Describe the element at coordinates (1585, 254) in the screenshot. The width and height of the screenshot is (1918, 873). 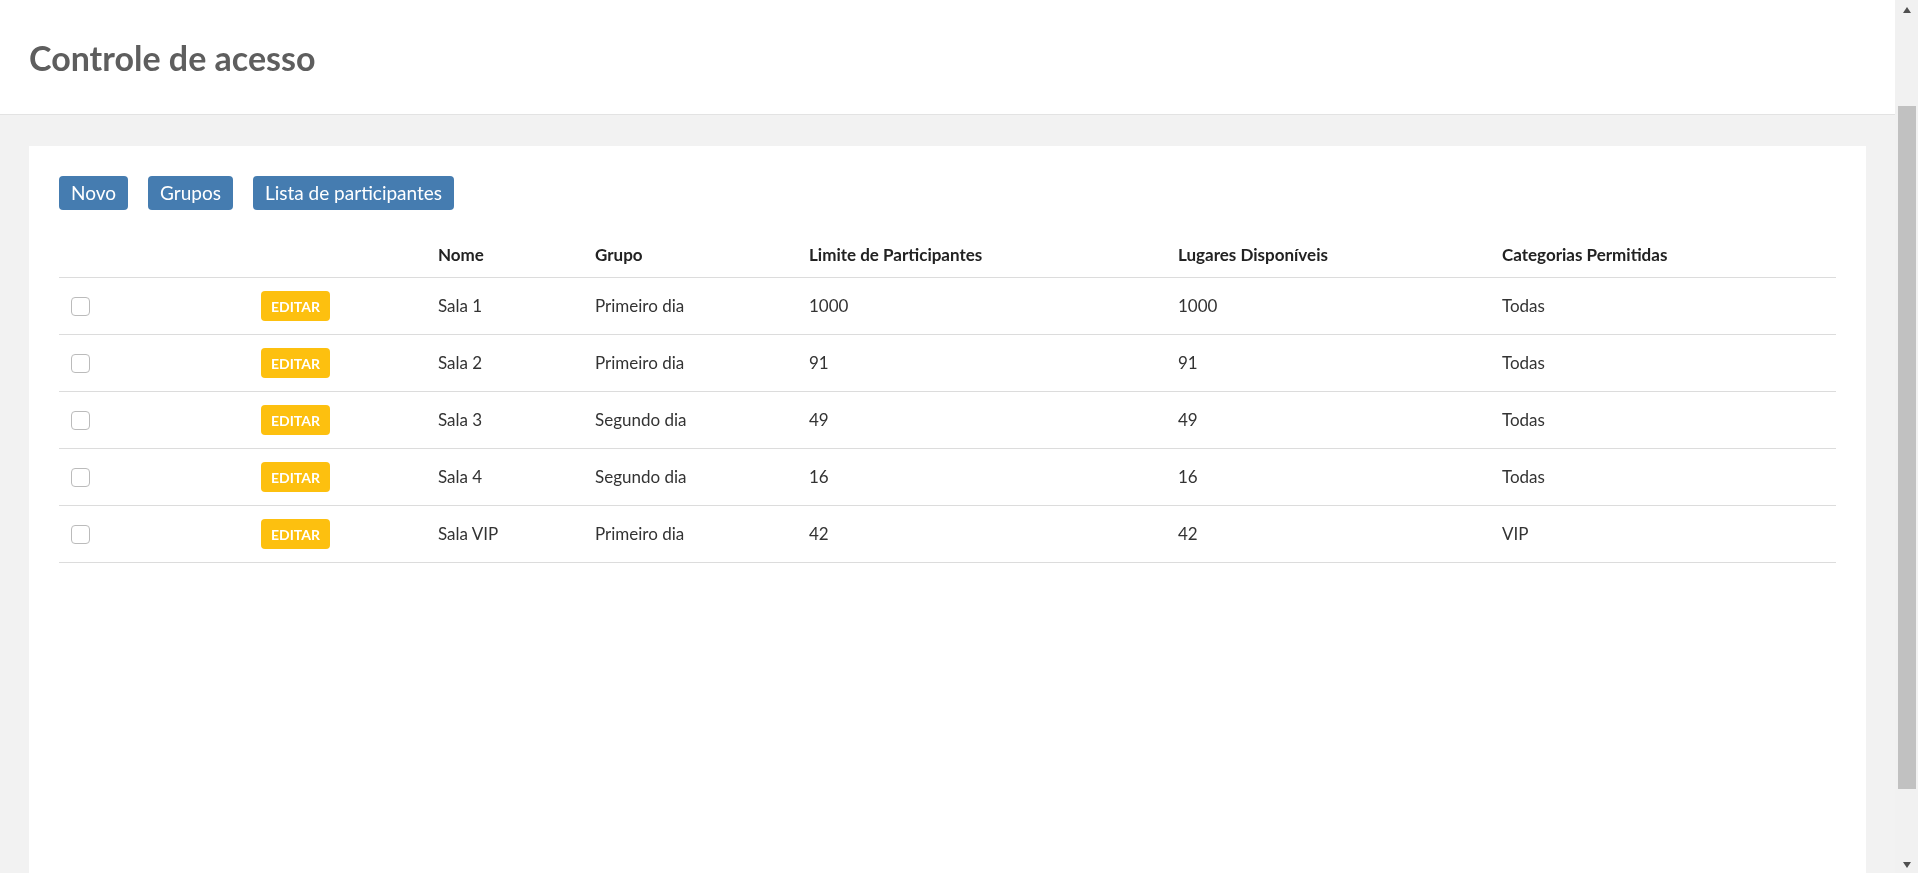
I see `column-header: Categorias Permitidas` at that location.